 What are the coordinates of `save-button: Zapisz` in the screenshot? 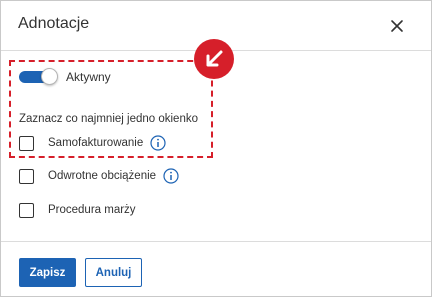 It's located at (47, 272).